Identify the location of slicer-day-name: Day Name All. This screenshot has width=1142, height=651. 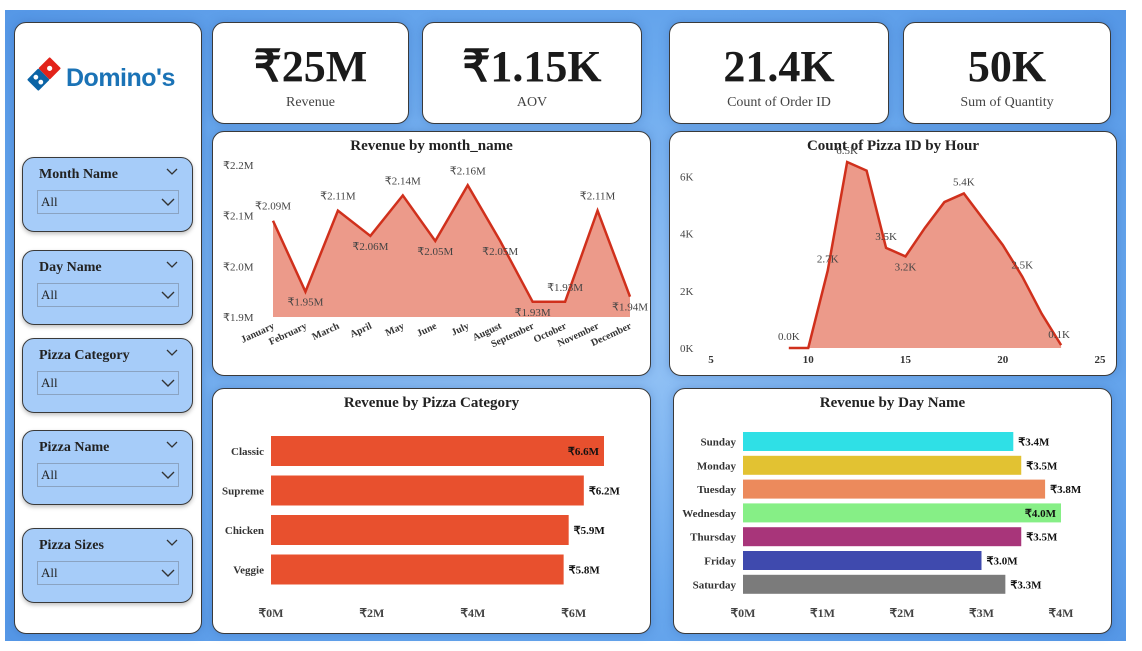
(107, 287).